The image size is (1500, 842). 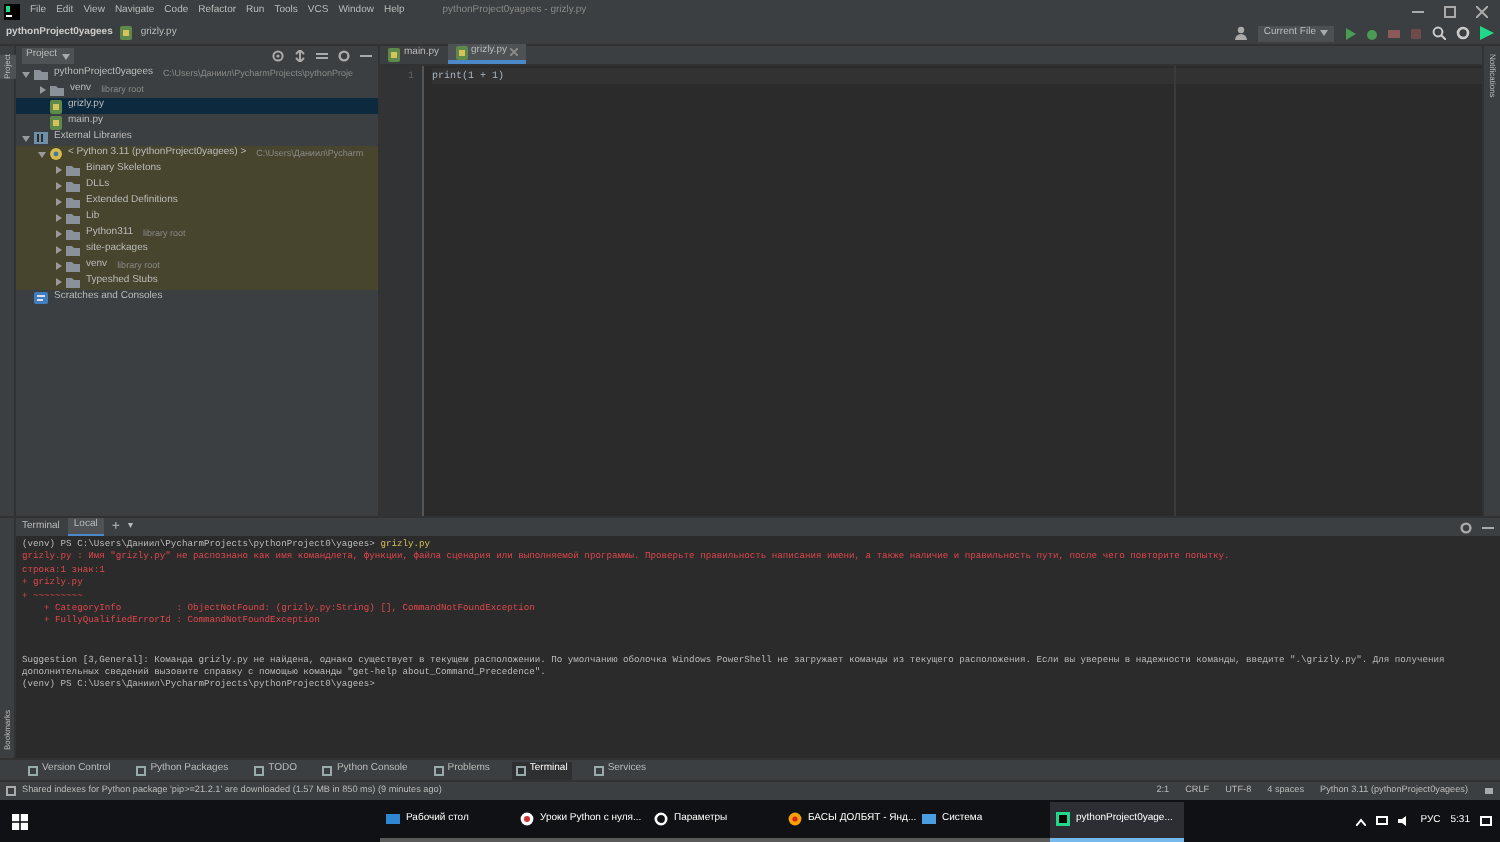 What do you see at coordinates (1450, 11) in the screenshot?
I see `maximize-icon` at bounding box center [1450, 11].